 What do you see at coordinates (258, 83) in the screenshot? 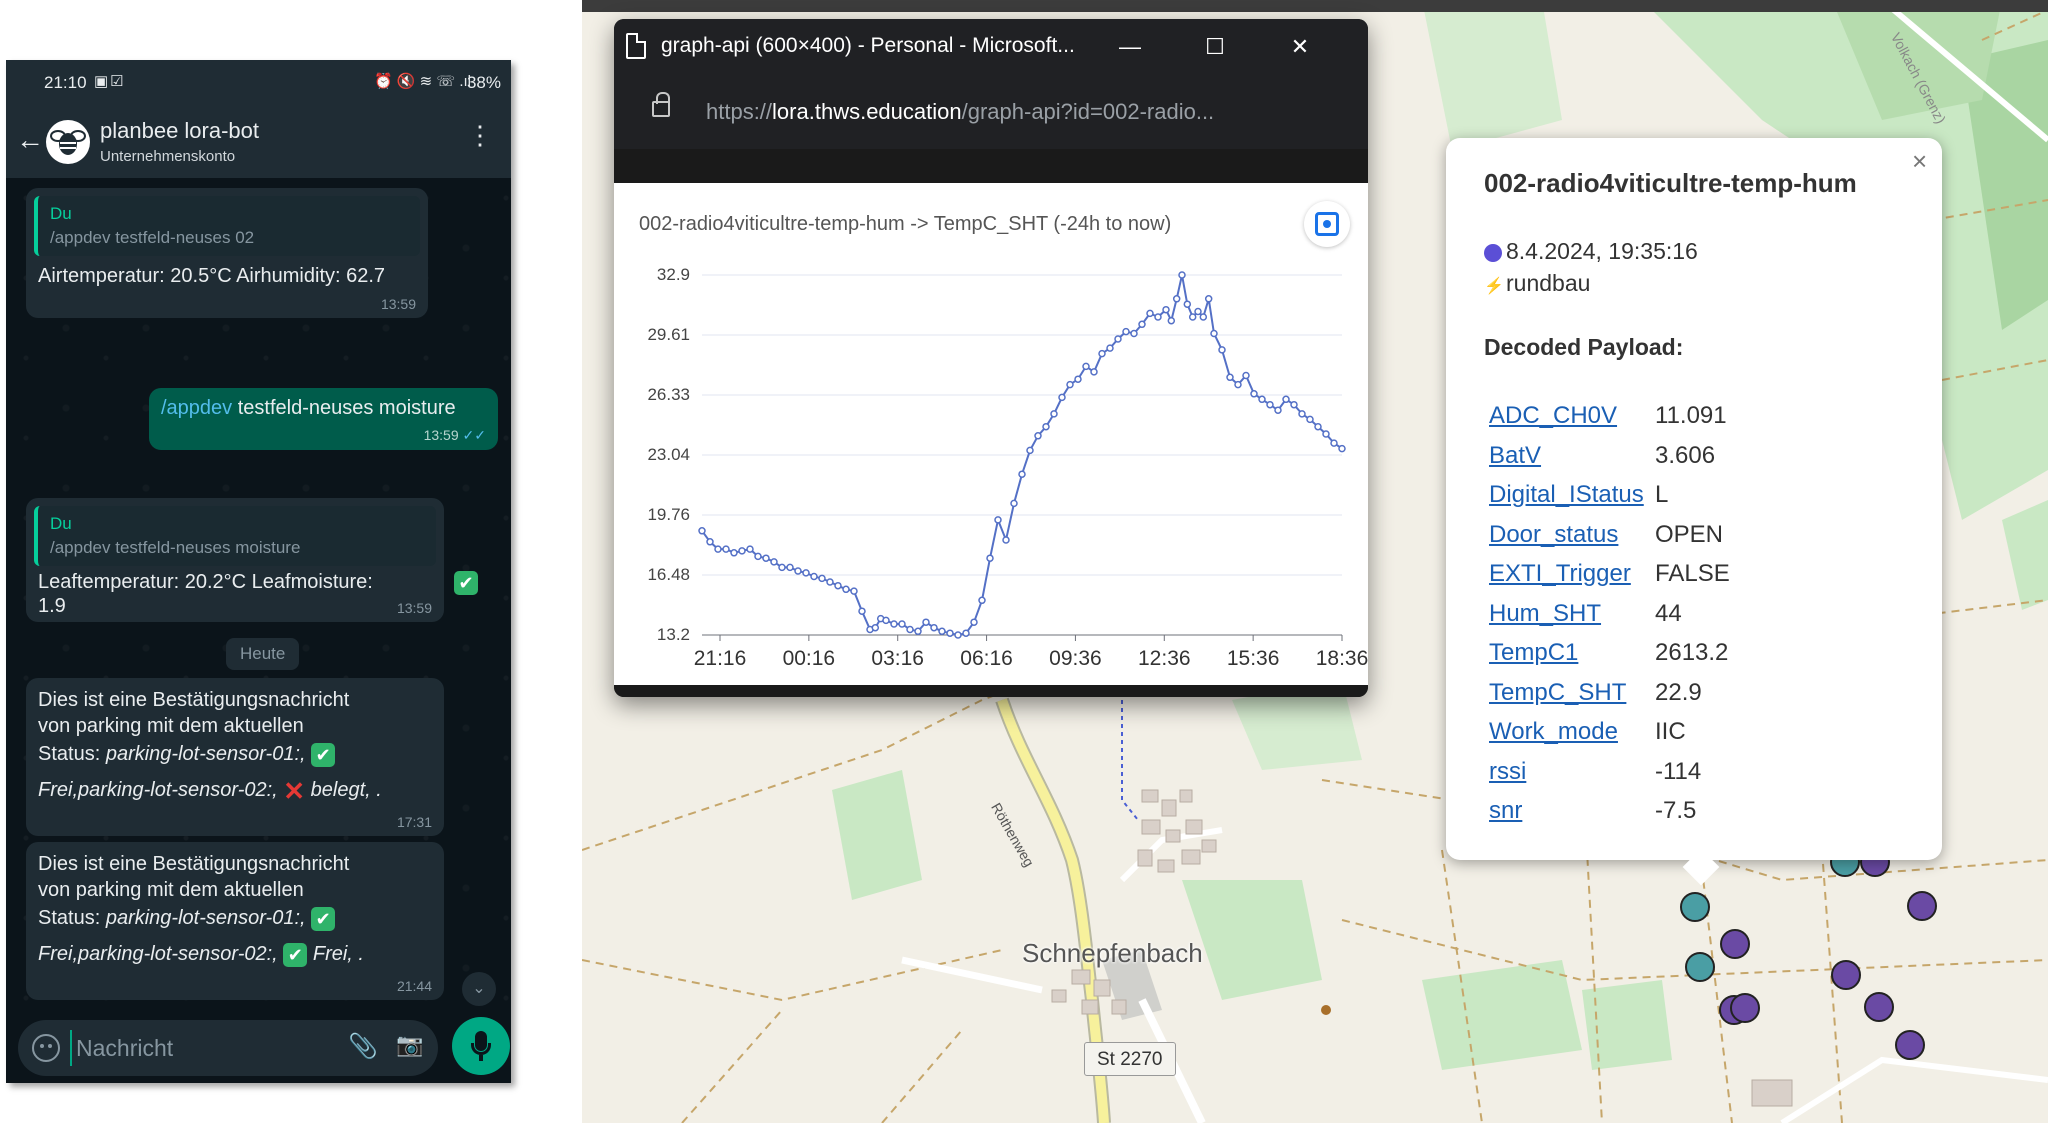
I see `status-bar: 21:10 ▣☑ ⏰ 🔇 ≋ ☏ .ıl 38%` at bounding box center [258, 83].